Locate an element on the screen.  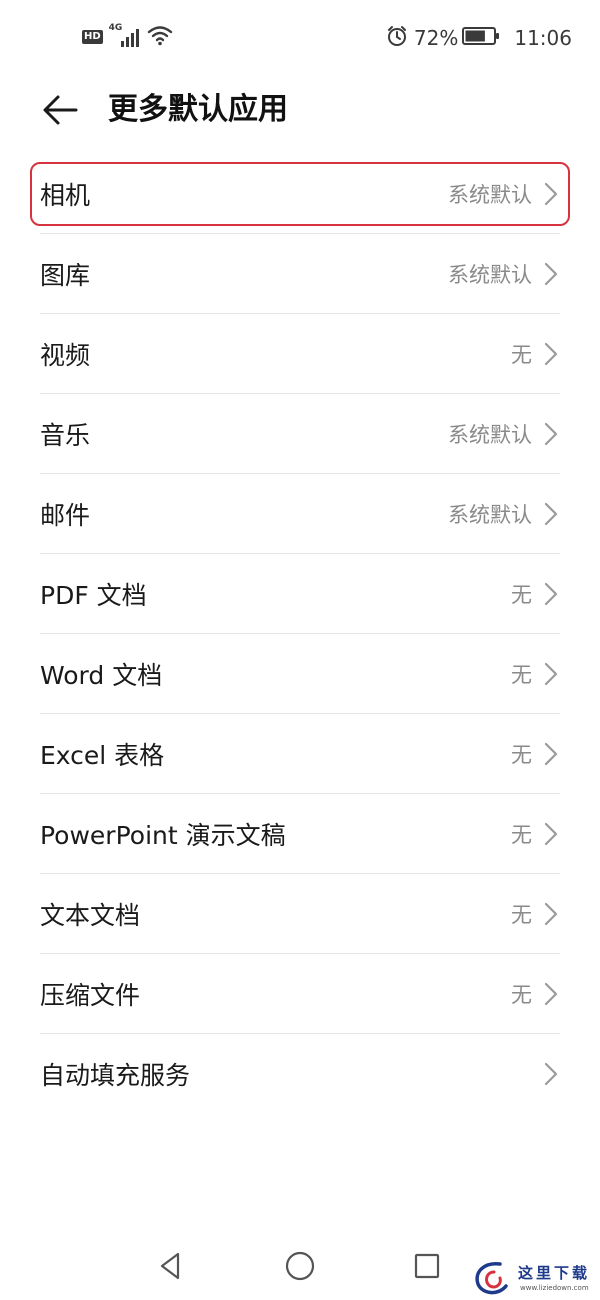
watermark-logo: 这里下载 www.liziedown.com is located at coordinates (533, 1278).